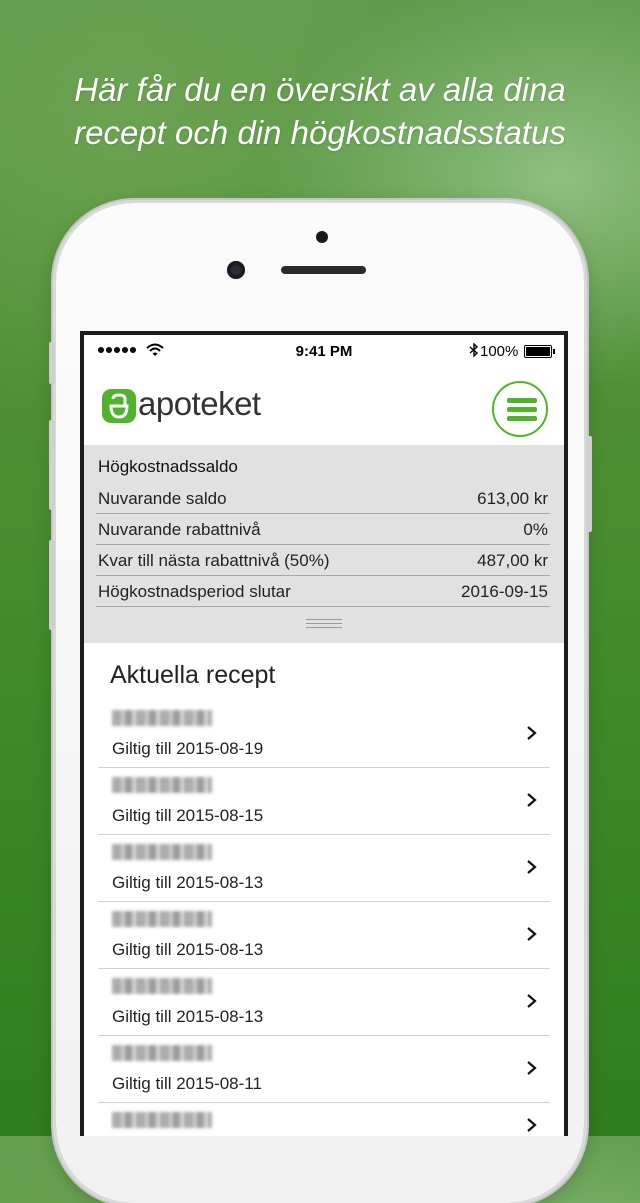 The image size is (640, 1203). I want to click on row-label: Nuvarande saldo, so click(162, 498).